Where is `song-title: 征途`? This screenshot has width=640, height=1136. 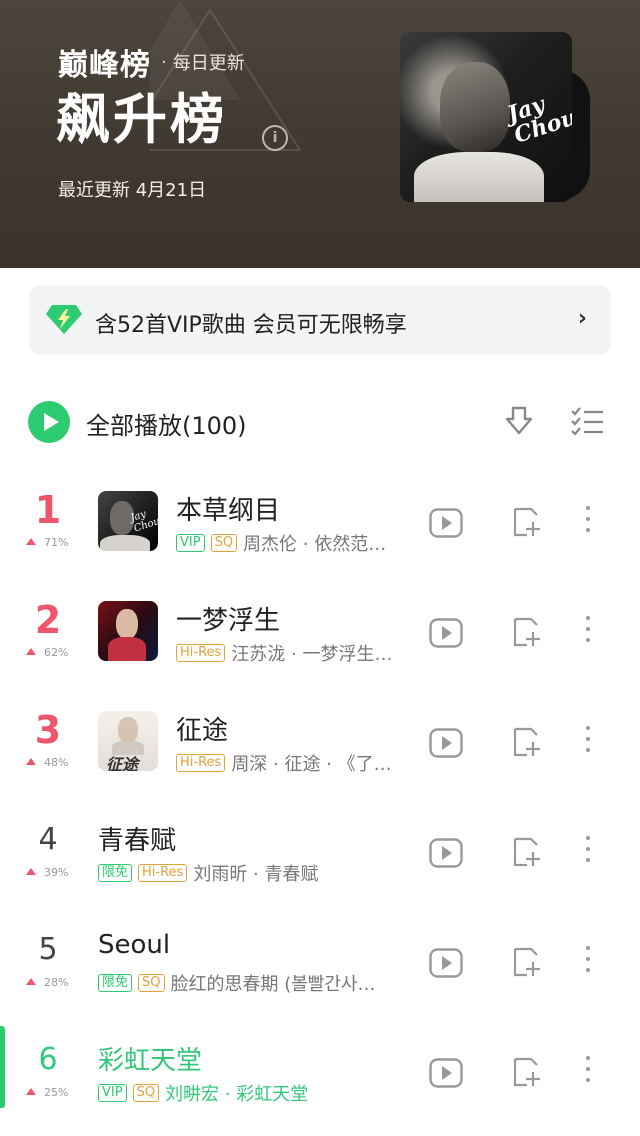
song-title: 征途 is located at coordinates (202, 731).